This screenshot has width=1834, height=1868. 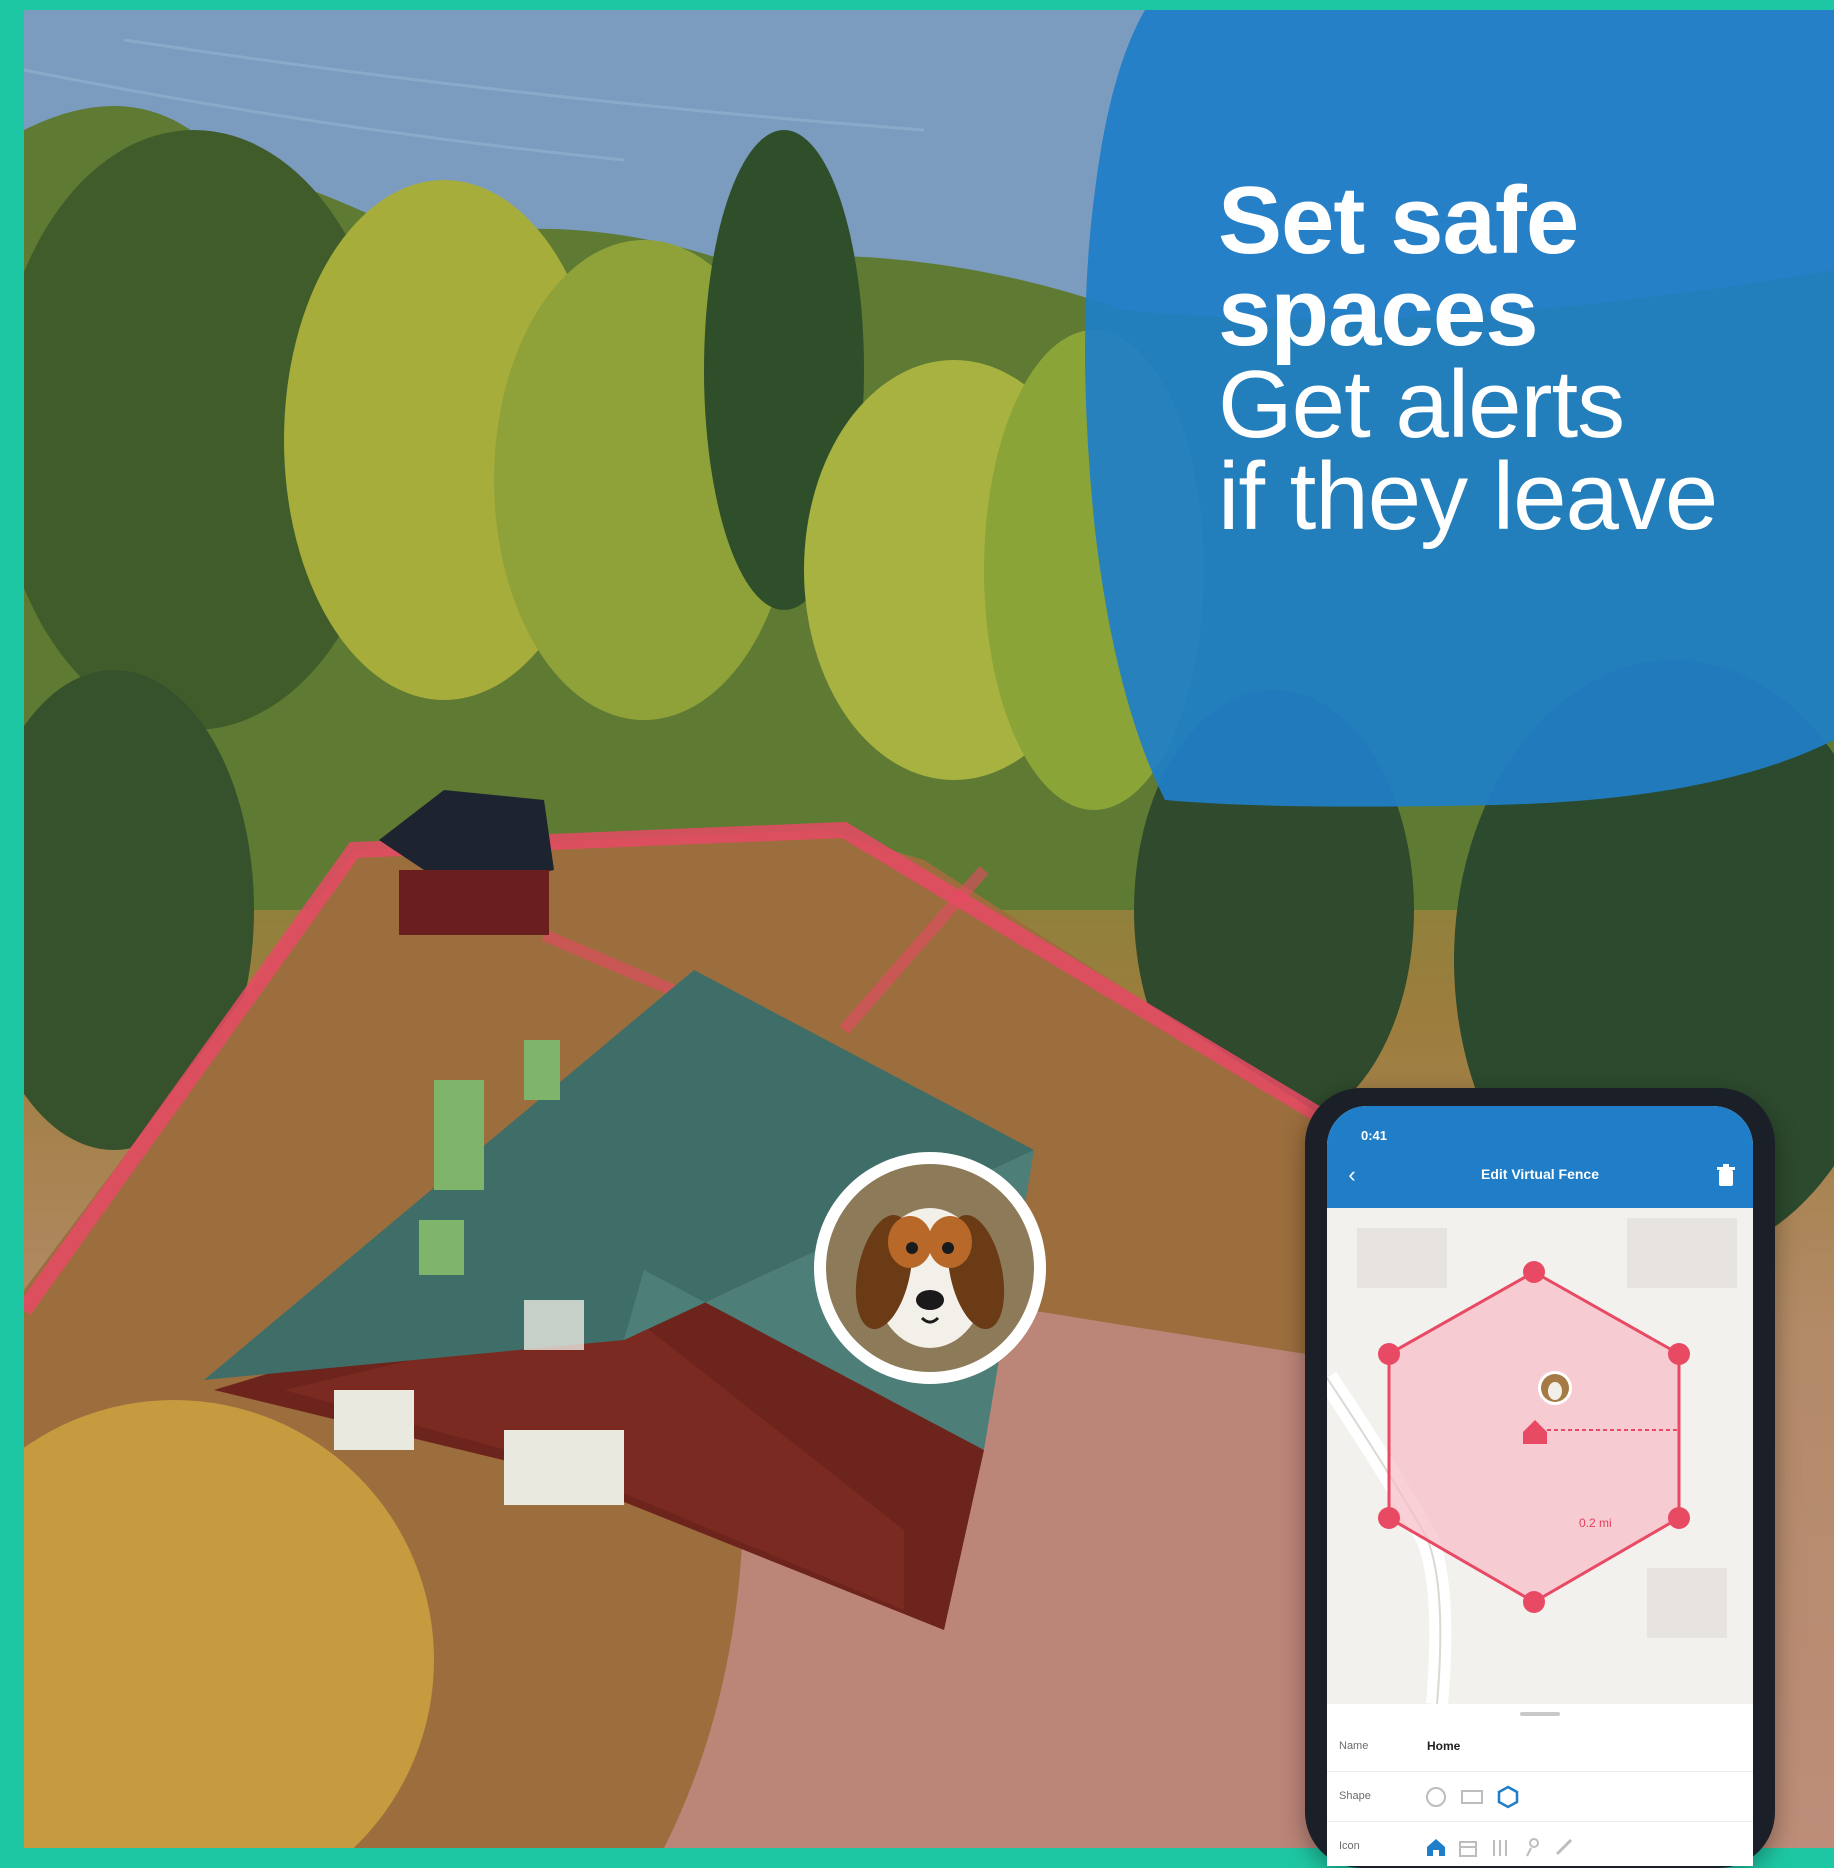 I want to click on shape-row: Shape, so click(x=1540, y=1797).